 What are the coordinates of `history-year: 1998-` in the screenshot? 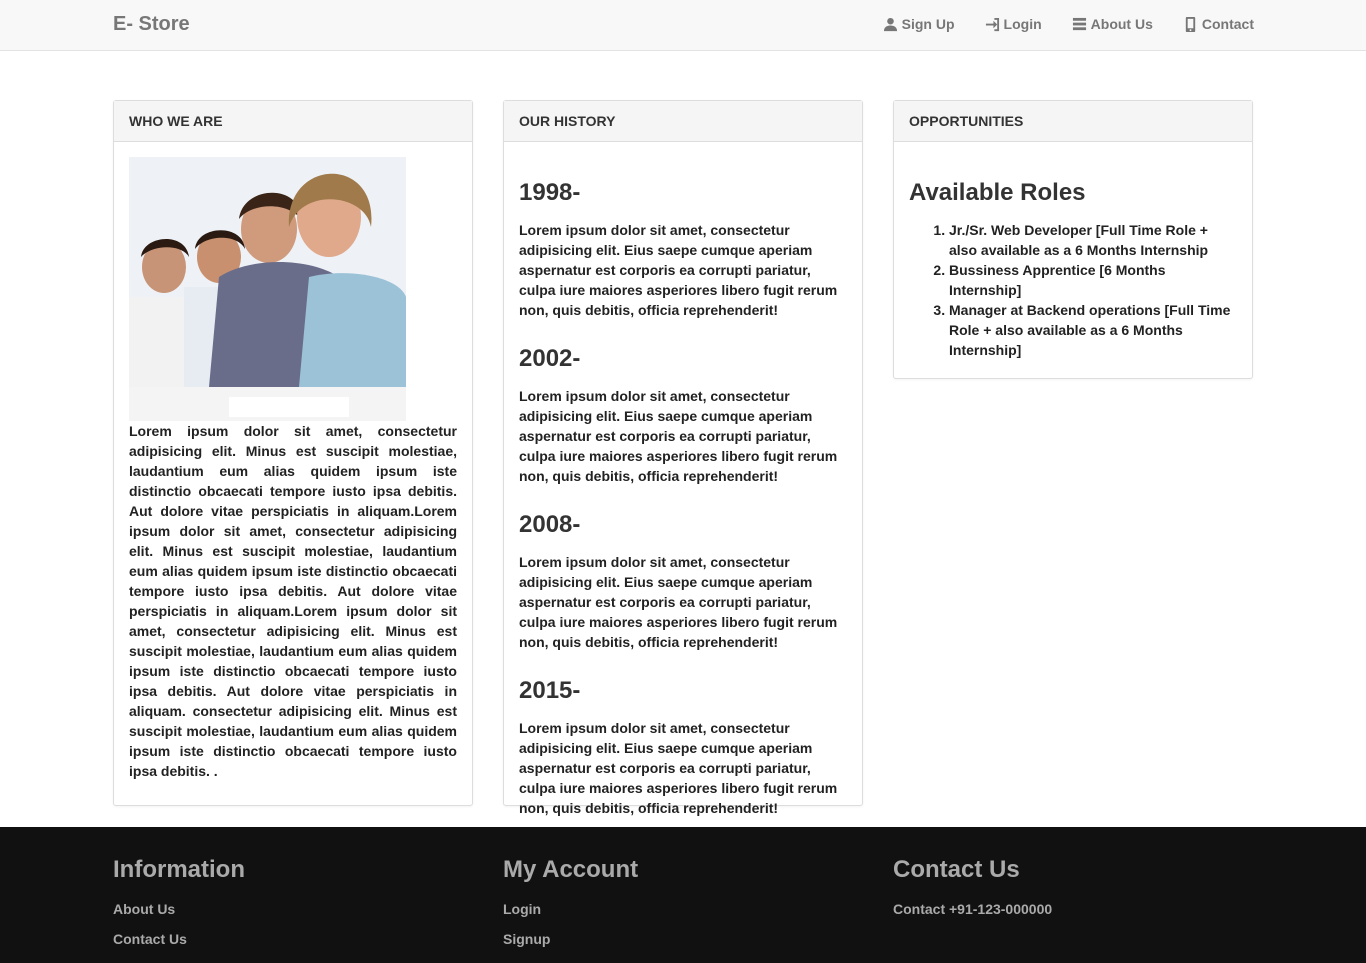 It's located at (550, 192).